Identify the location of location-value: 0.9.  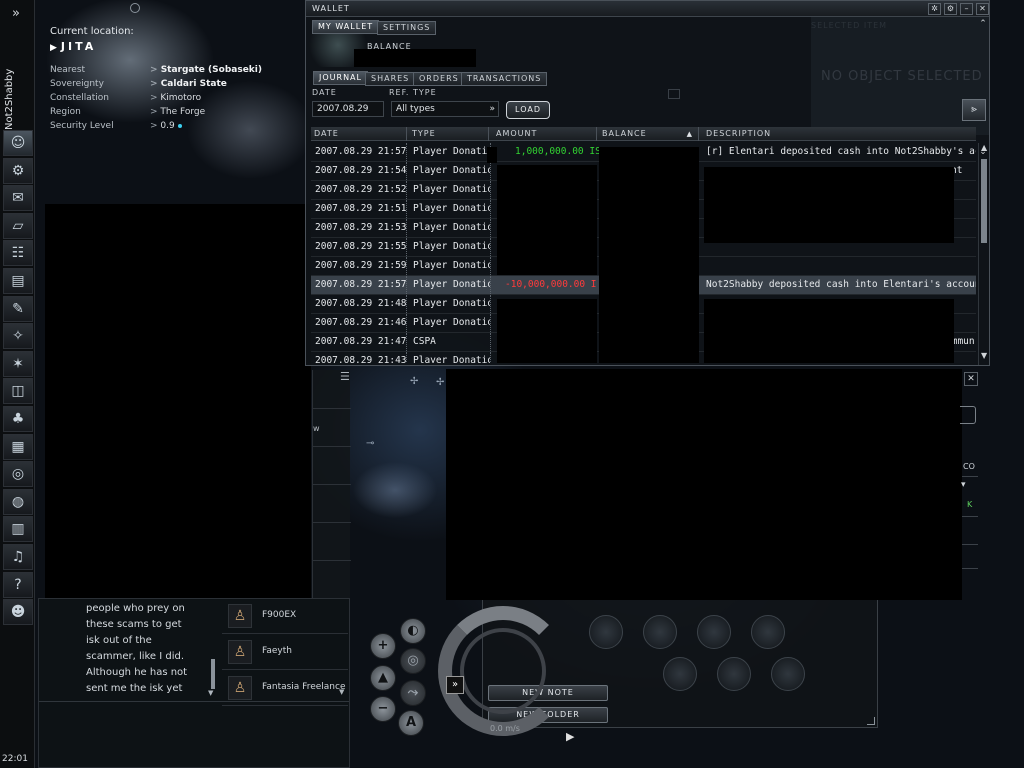
(166, 126).